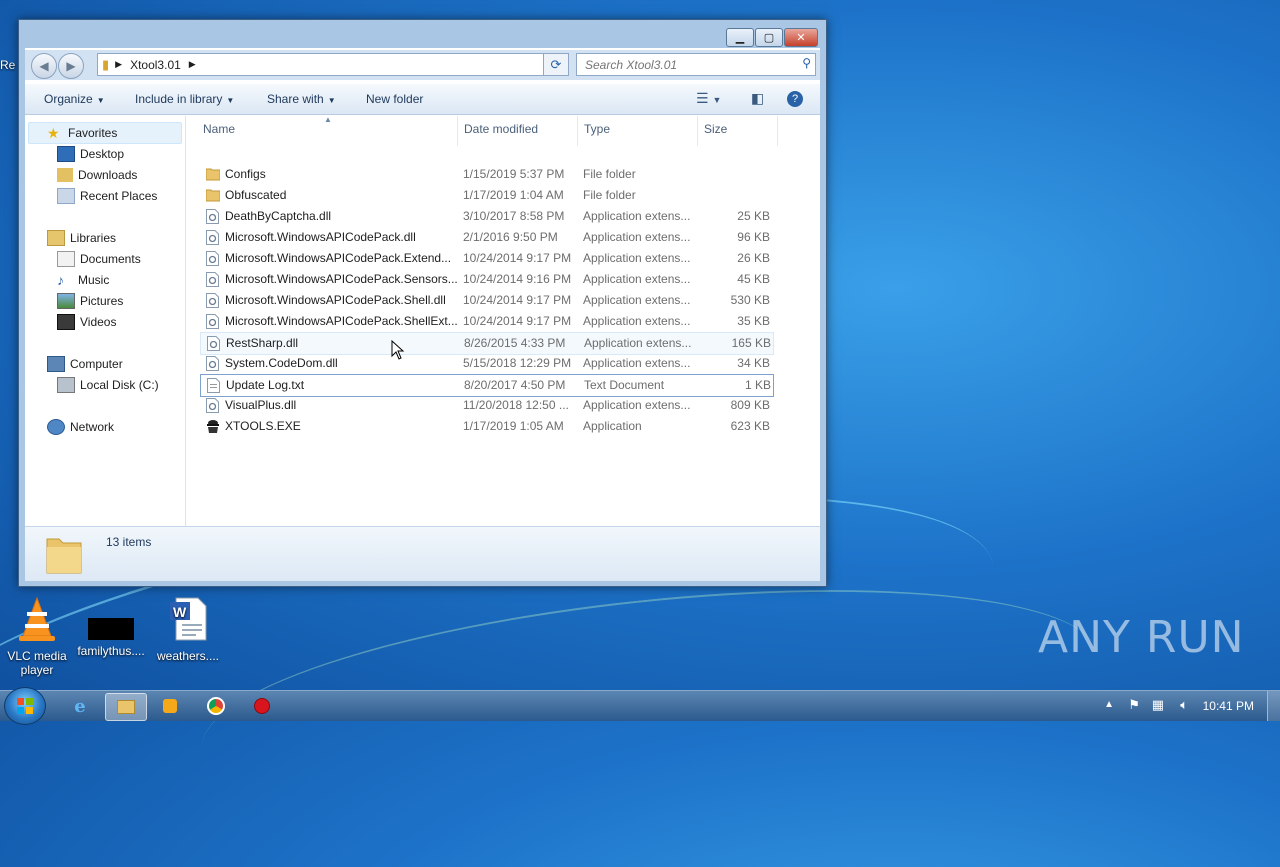 The width and height of the screenshot is (1280, 867). What do you see at coordinates (216, 706) in the screenshot?
I see `taskbar-chrome-icon` at bounding box center [216, 706].